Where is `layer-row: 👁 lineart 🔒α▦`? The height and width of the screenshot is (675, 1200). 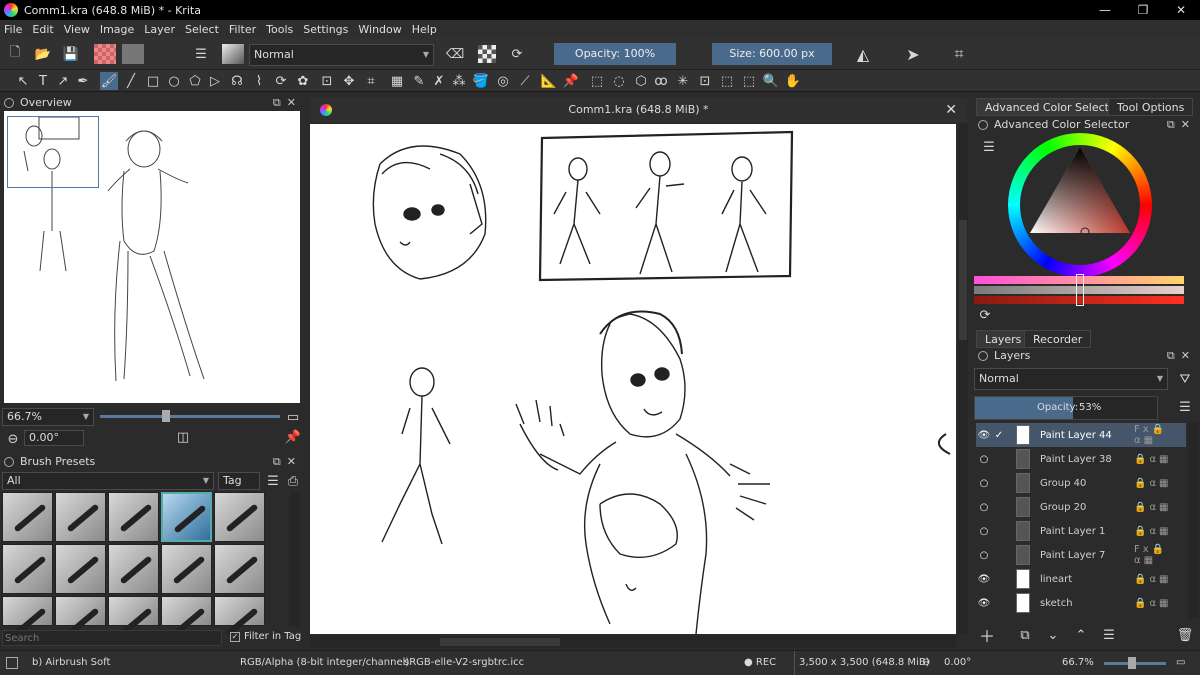 layer-row: 👁 lineart 🔒α▦ is located at coordinates (1081, 579).